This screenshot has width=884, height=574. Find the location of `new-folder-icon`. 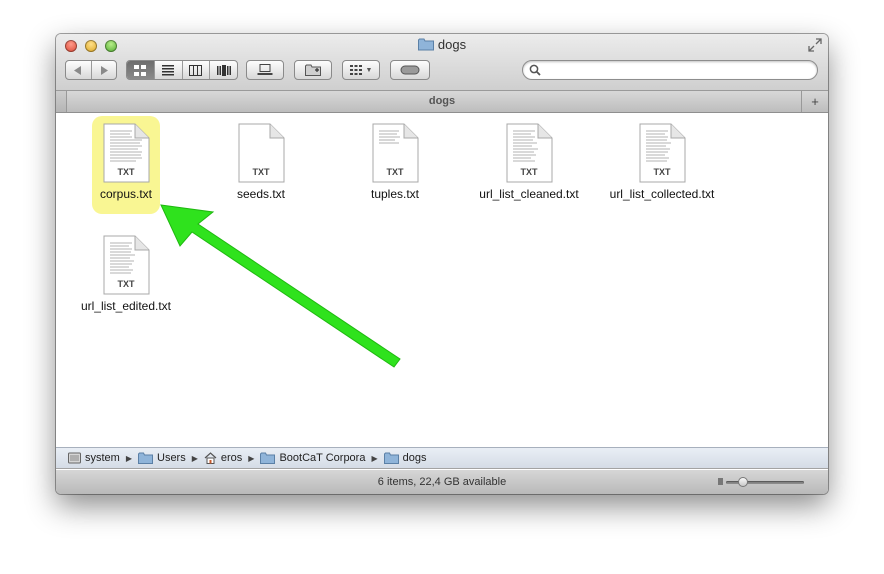

new-folder-icon is located at coordinates (313, 70).